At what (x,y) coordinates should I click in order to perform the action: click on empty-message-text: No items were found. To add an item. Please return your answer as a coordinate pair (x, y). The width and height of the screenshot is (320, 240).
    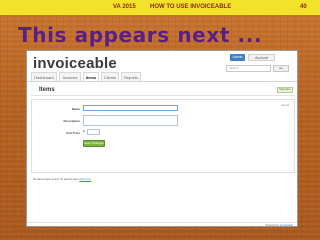
    Looking at the image, I should click on (56, 179).